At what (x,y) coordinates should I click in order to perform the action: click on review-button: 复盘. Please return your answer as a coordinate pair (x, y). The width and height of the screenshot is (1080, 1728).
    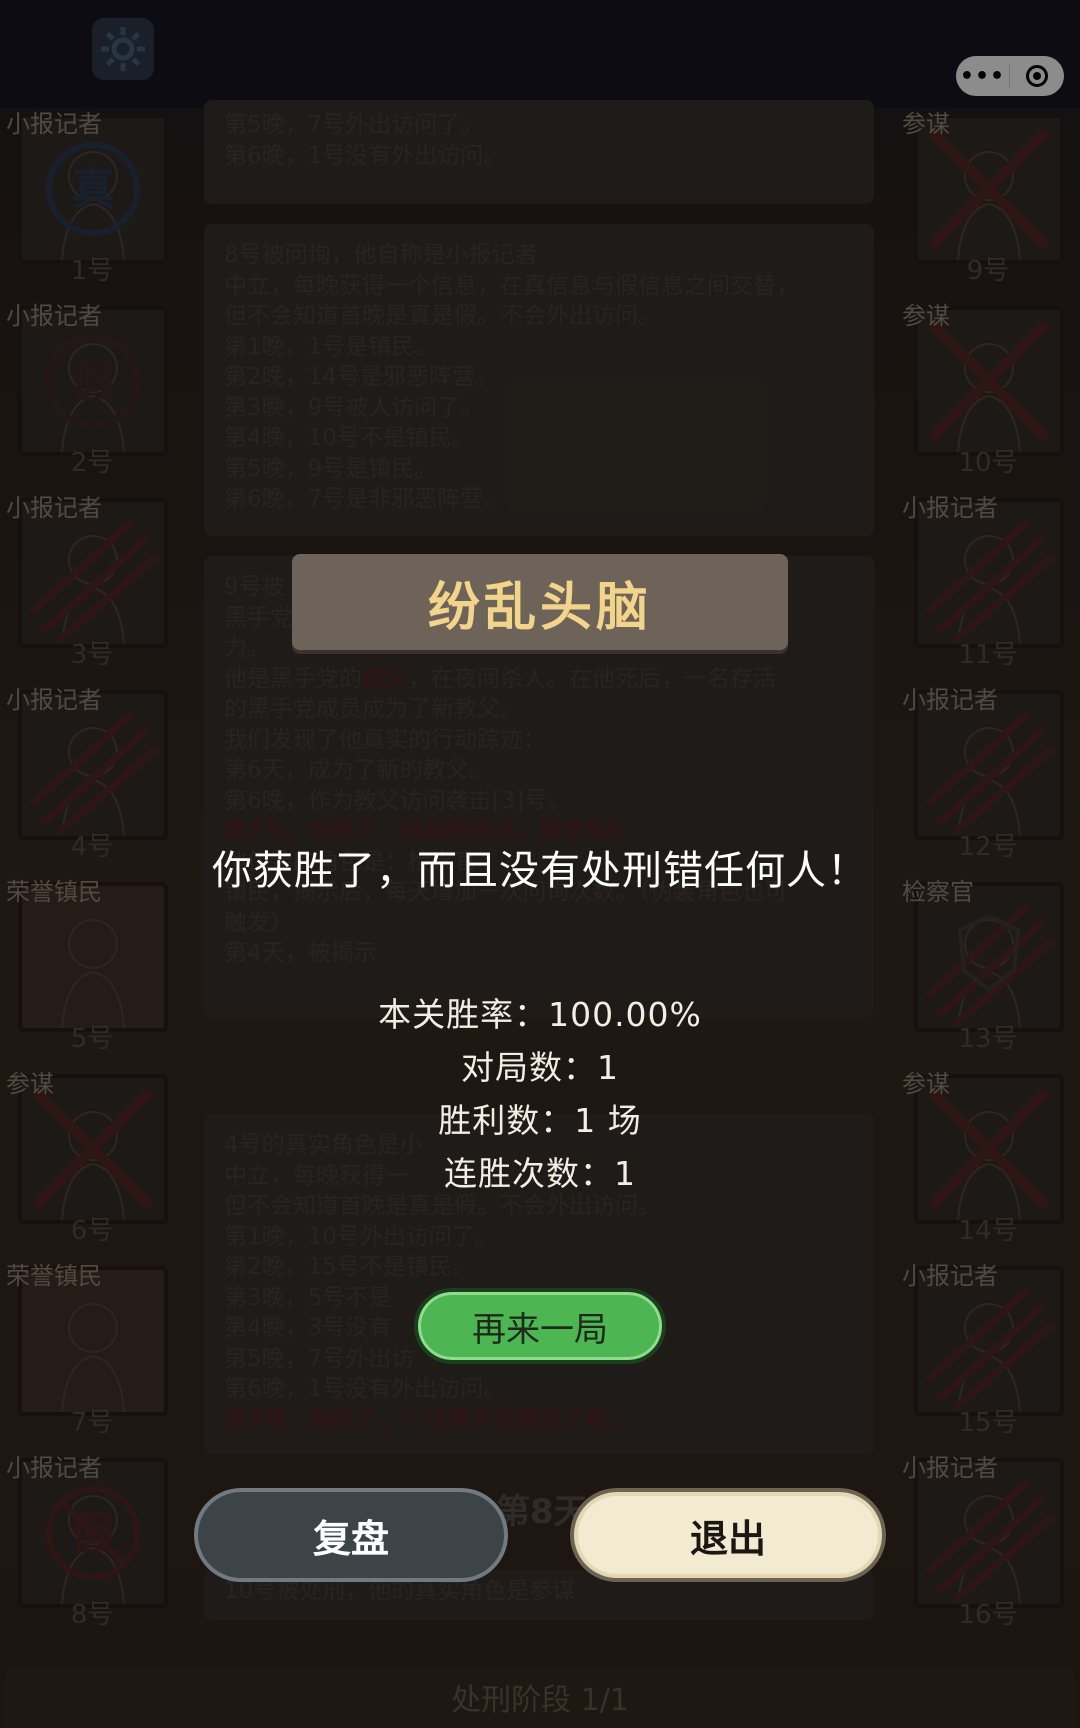
    Looking at the image, I should click on (351, 1535).